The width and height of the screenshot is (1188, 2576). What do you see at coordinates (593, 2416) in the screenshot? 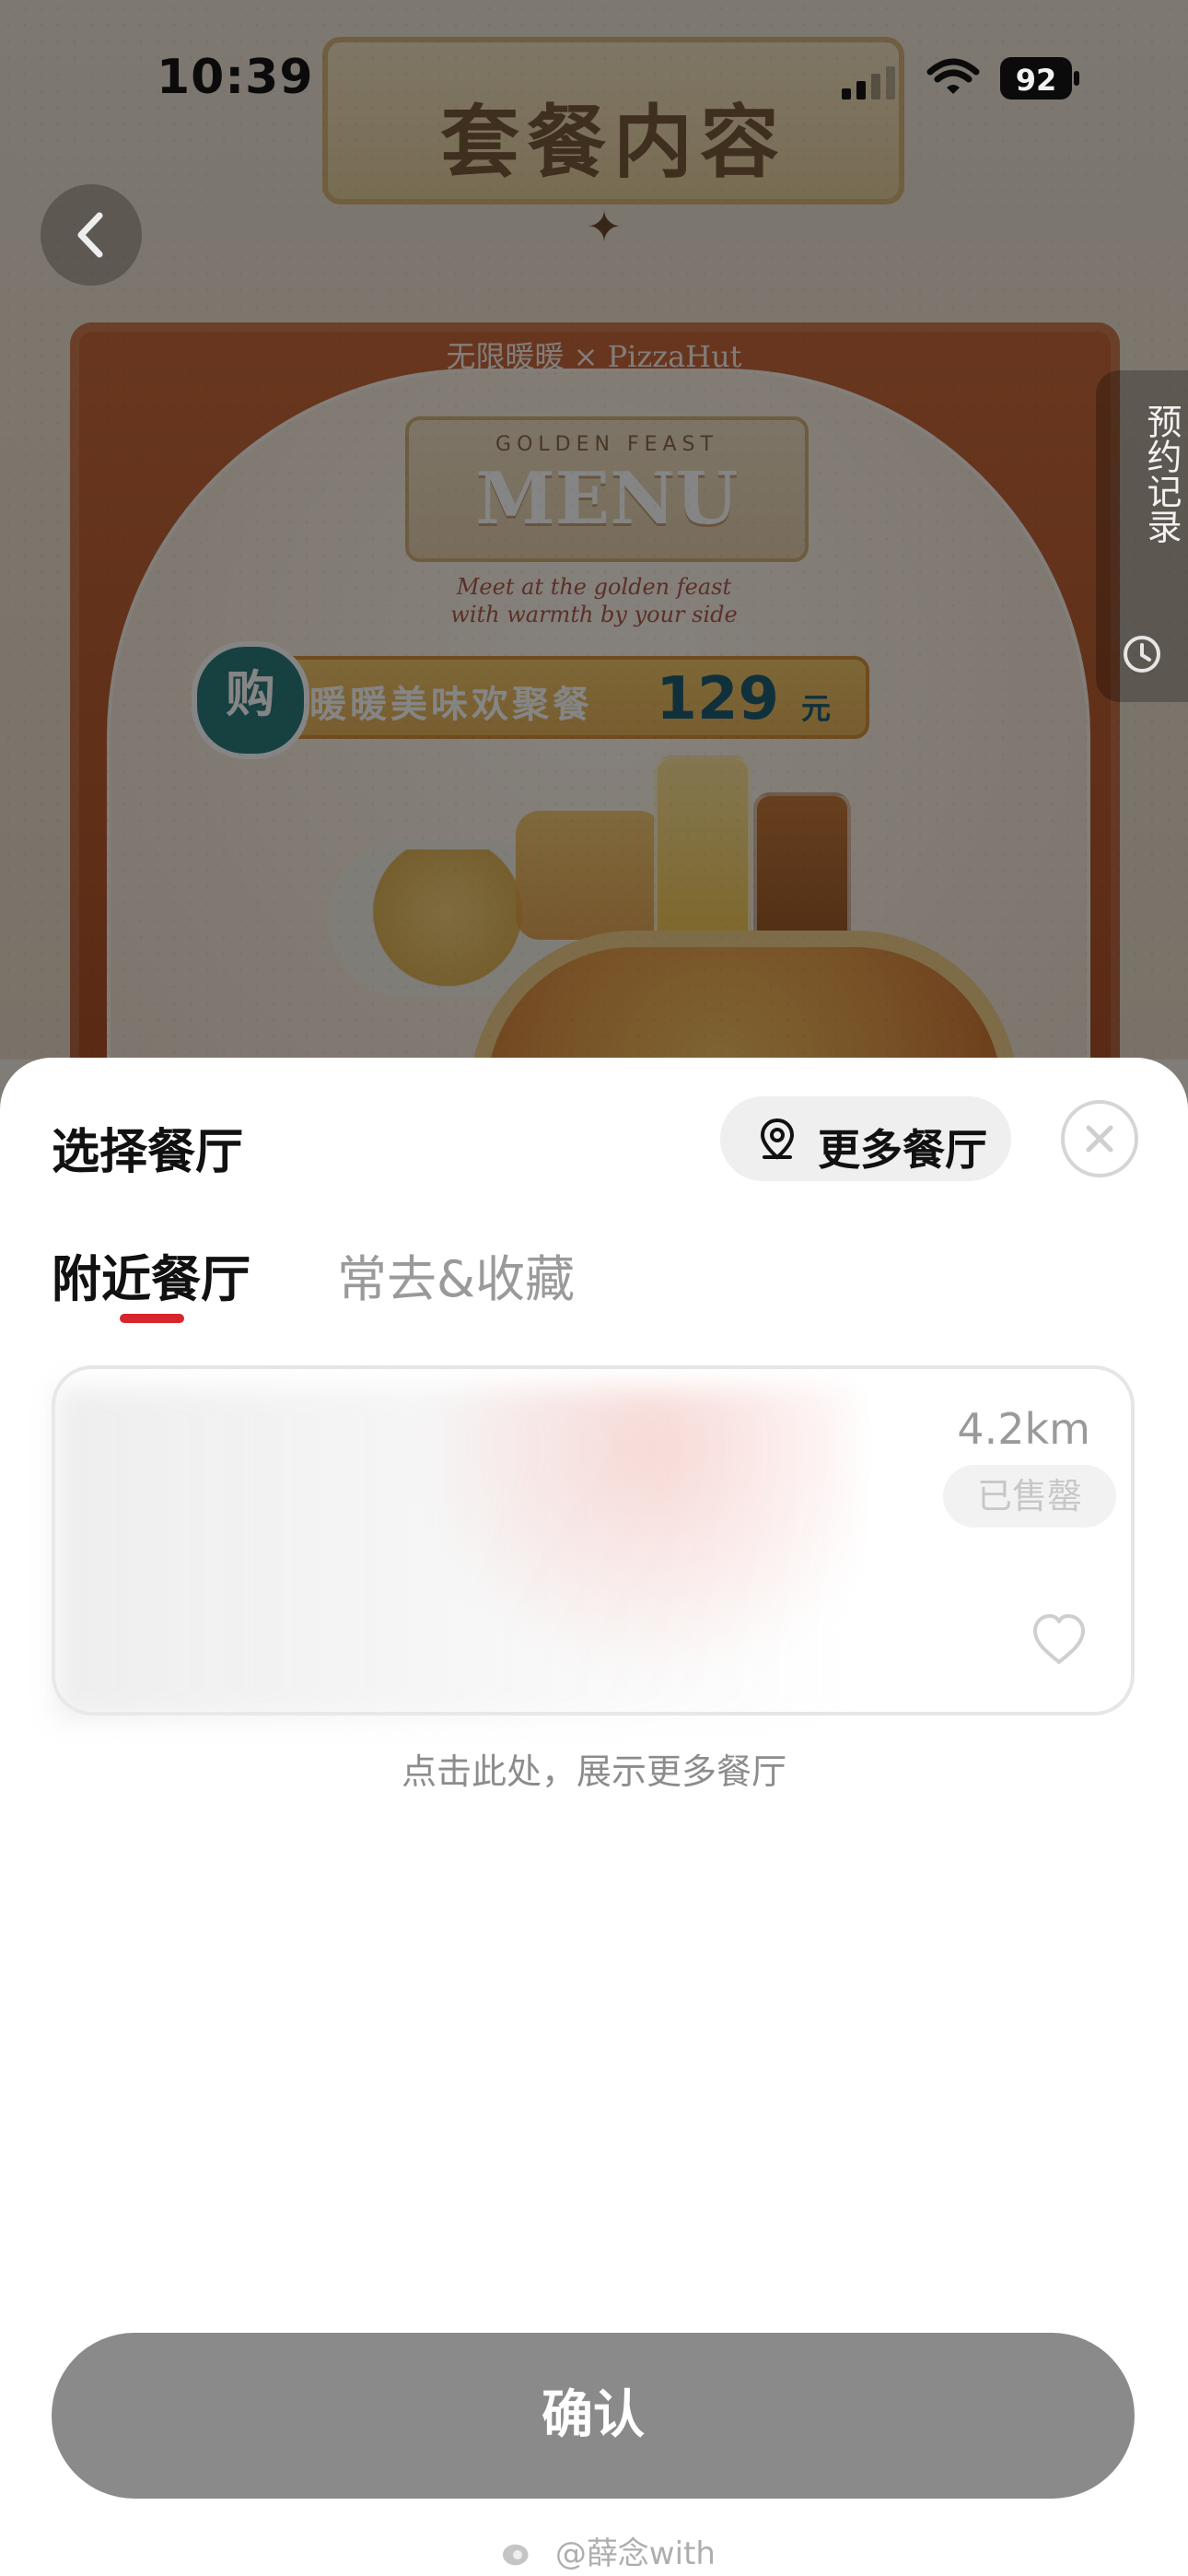
I see `confirm-button: 确认` at bounding box center [593, 2416].